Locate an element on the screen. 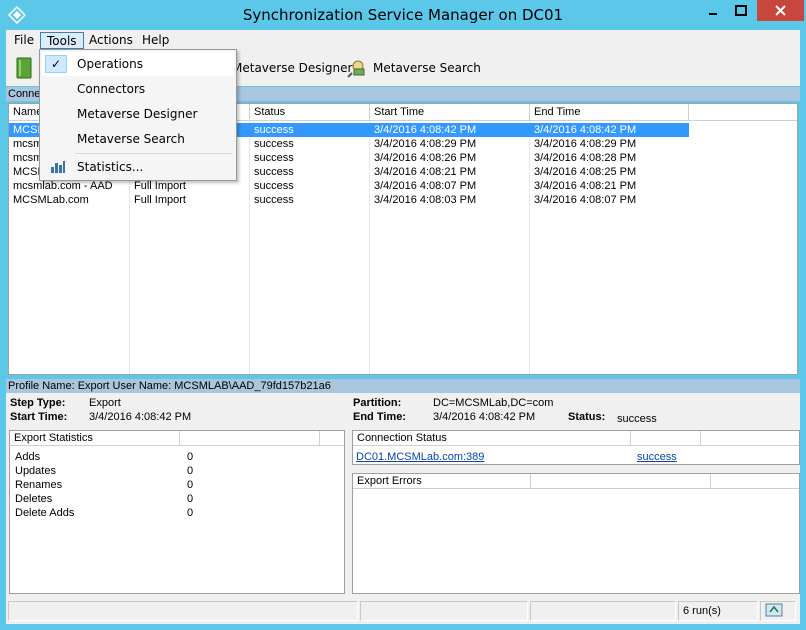 This screenshot has width=806, height=630. status-bar: 6 run(s) is located at coordinates (403, 611).